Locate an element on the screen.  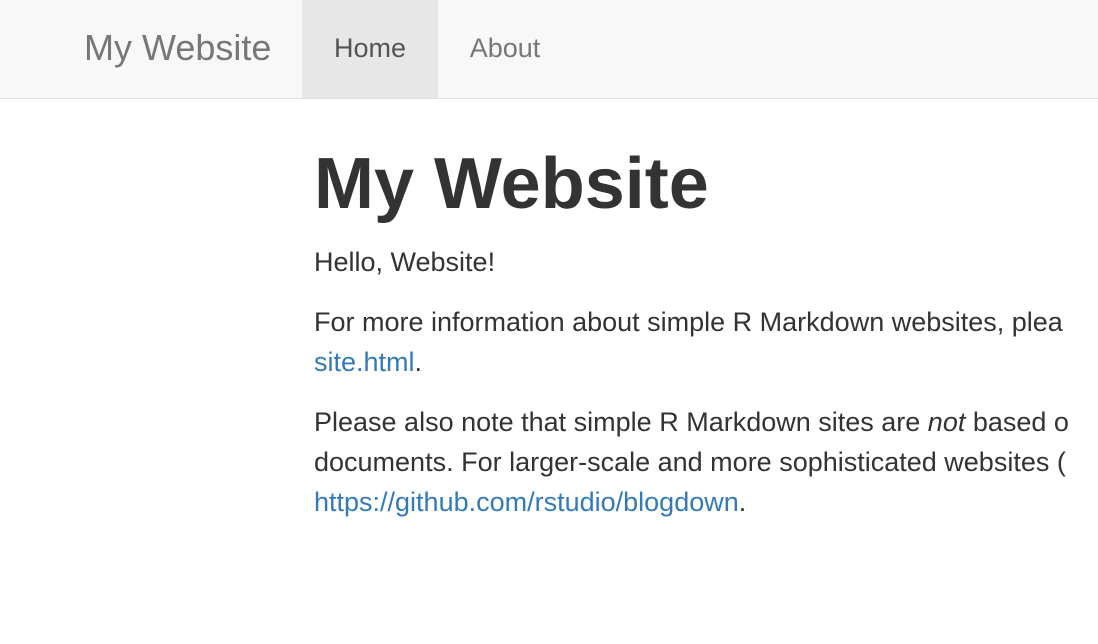
nav-item-about: About is located at coordinates (505, 49).